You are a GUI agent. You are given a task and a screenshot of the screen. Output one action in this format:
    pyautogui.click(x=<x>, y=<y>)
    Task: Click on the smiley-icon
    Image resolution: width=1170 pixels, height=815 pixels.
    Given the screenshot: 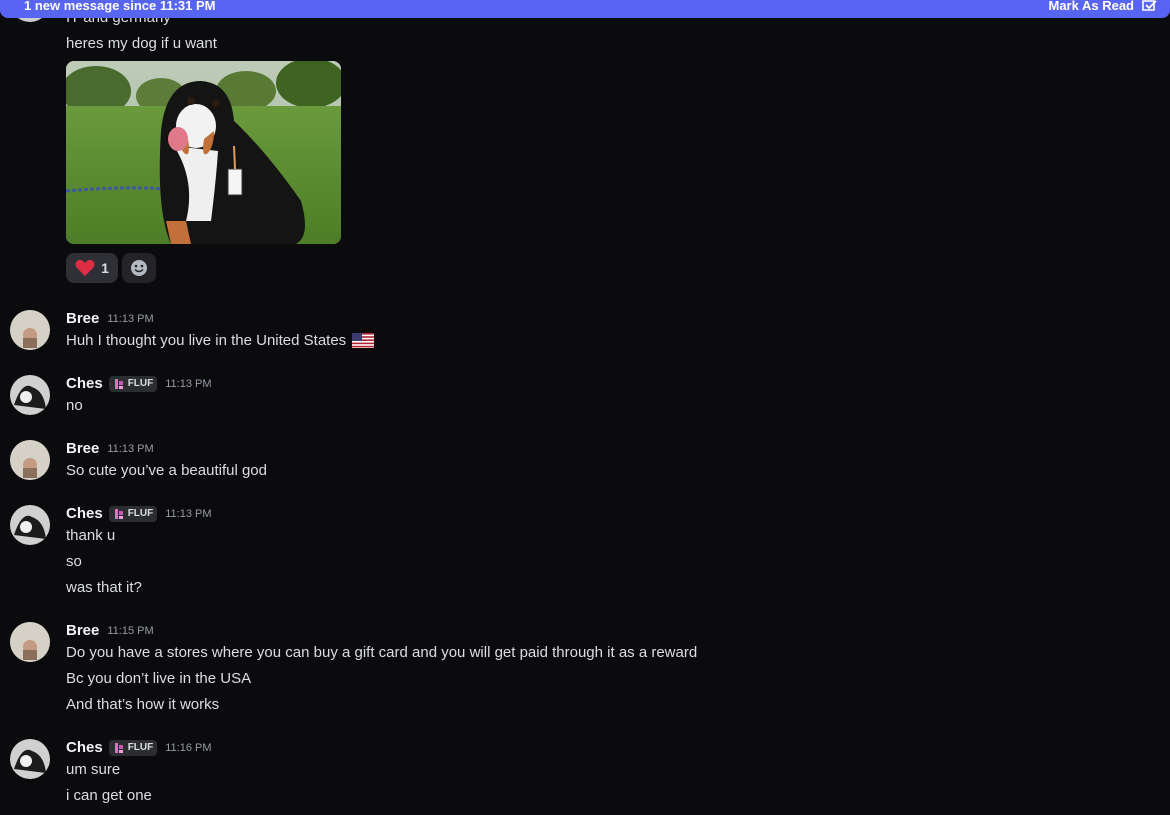 What is the action you would take?
    pyautogui.click(x=139, y=268)
    